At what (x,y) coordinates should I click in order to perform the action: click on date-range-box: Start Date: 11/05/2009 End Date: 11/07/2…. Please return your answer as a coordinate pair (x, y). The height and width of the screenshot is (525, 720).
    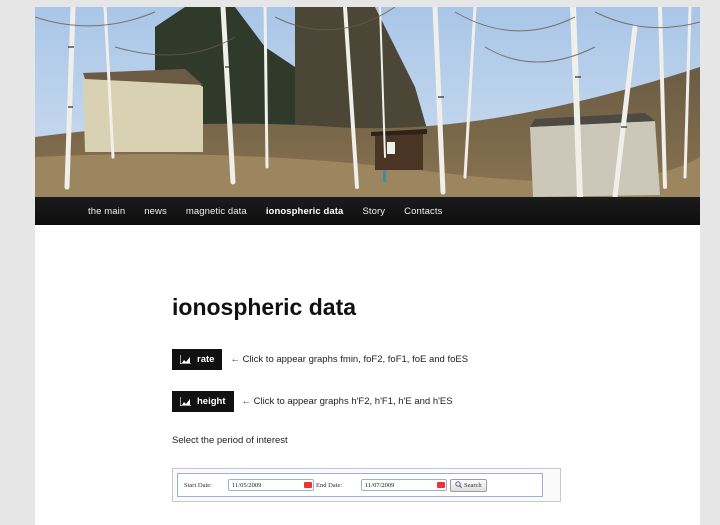
    Looking at the image, I should click on (360, 485).